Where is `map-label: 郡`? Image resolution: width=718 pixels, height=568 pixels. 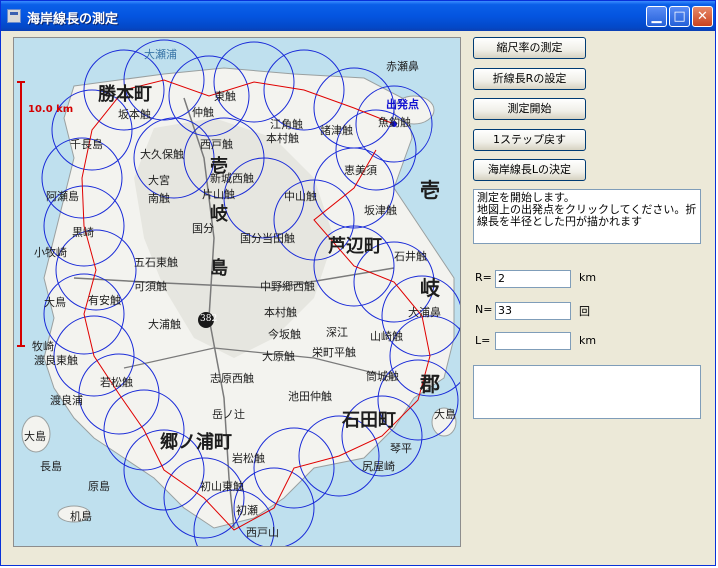
map-label: 郡 is located at coordinates (430, 384).